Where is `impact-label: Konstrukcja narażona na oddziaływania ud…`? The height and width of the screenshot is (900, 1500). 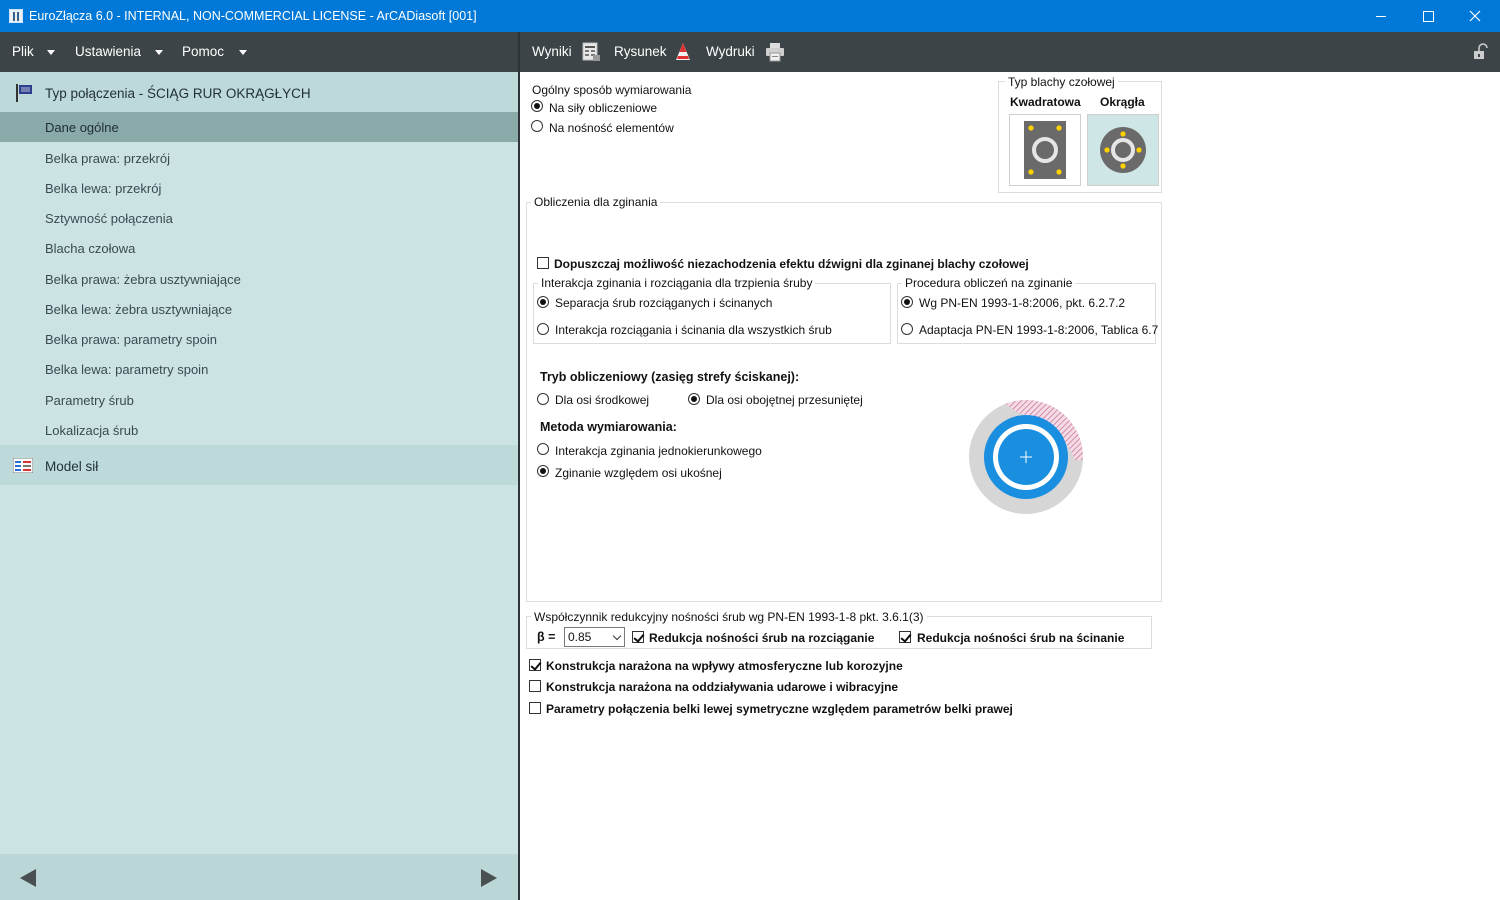
impact-label: Konstrukcja narażona na oddziaływania ud… is located at coordinates (722, 687).